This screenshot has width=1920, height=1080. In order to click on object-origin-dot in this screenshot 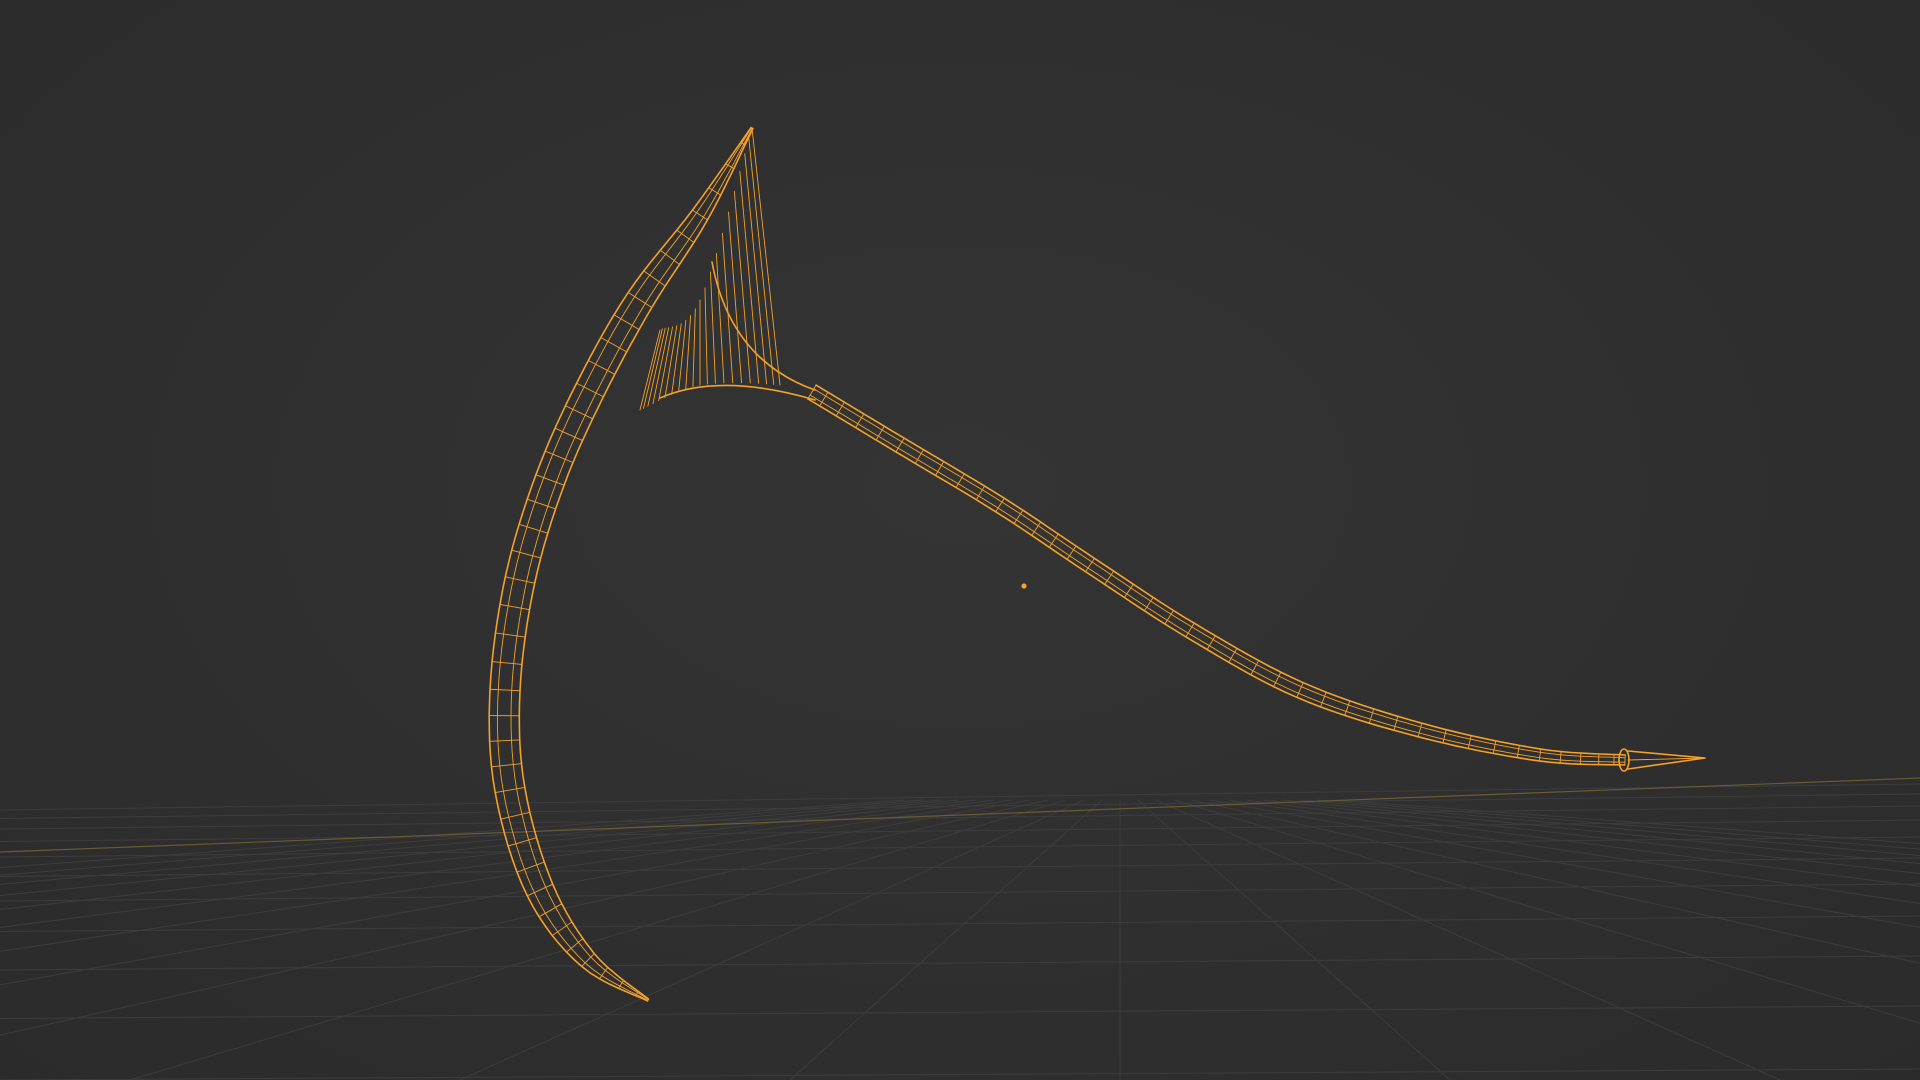, I will do `click(1024, 586)`.